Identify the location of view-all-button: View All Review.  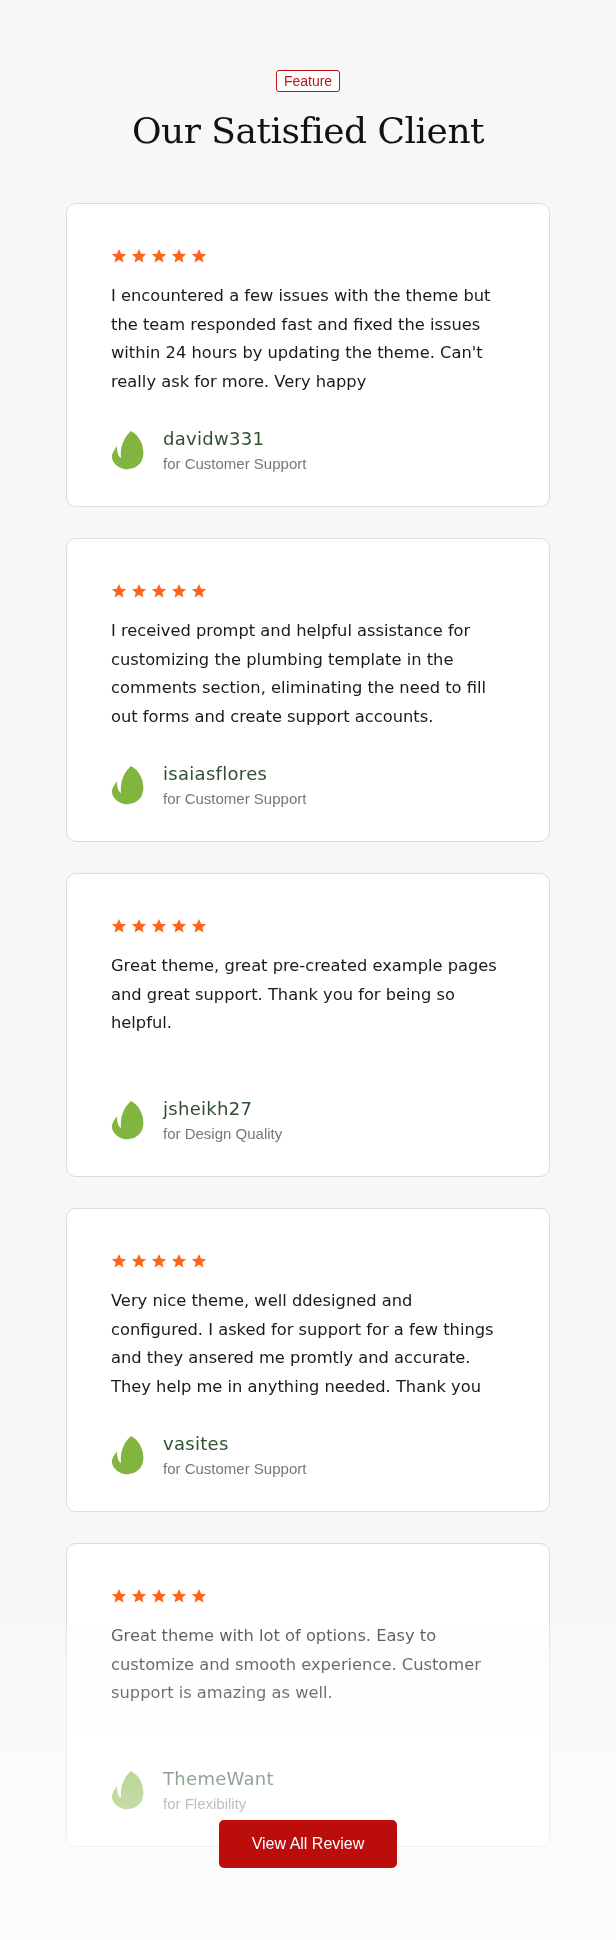
(308, 1844).